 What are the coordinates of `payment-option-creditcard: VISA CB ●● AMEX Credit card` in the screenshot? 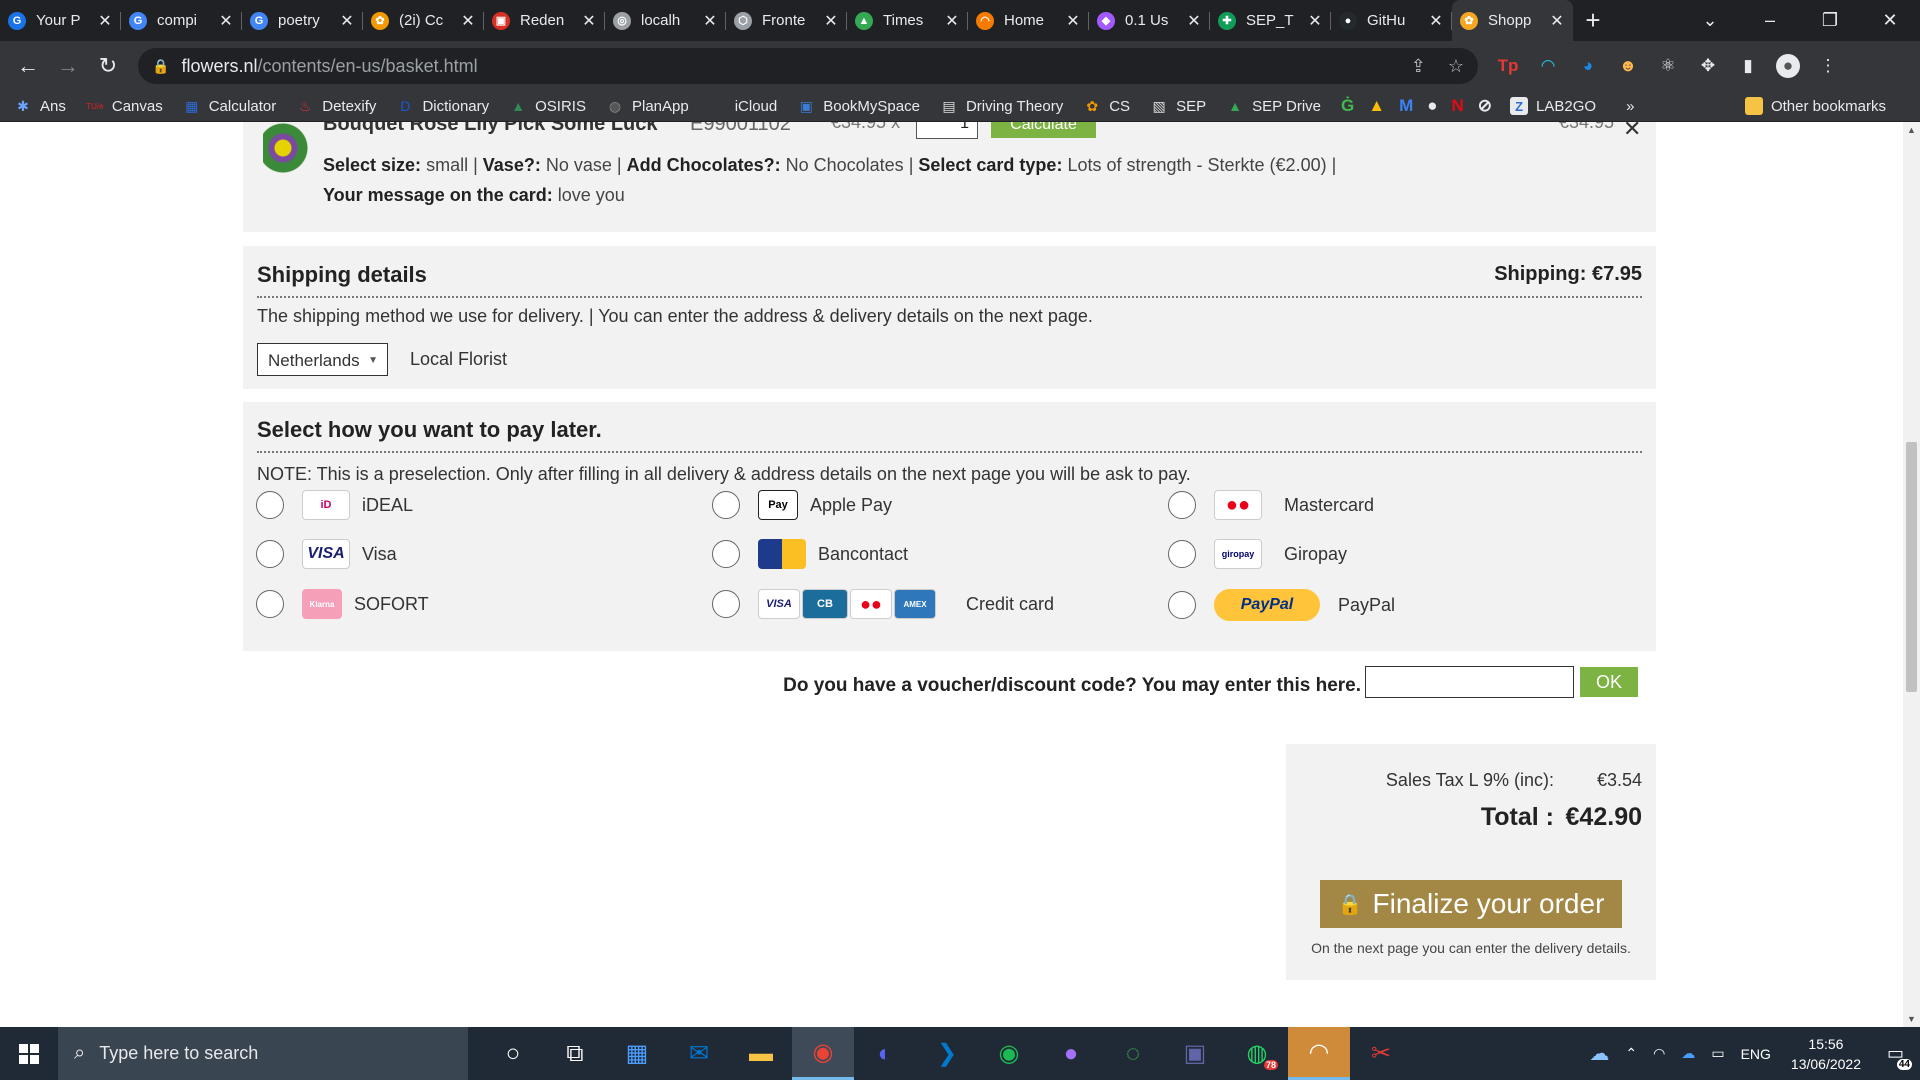 It's located at (883, 604).